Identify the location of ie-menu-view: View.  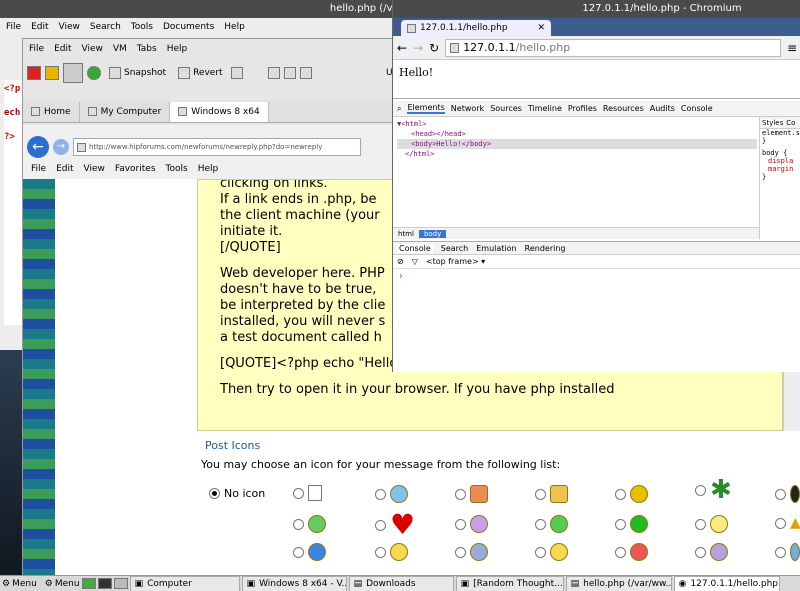
(94, 169).